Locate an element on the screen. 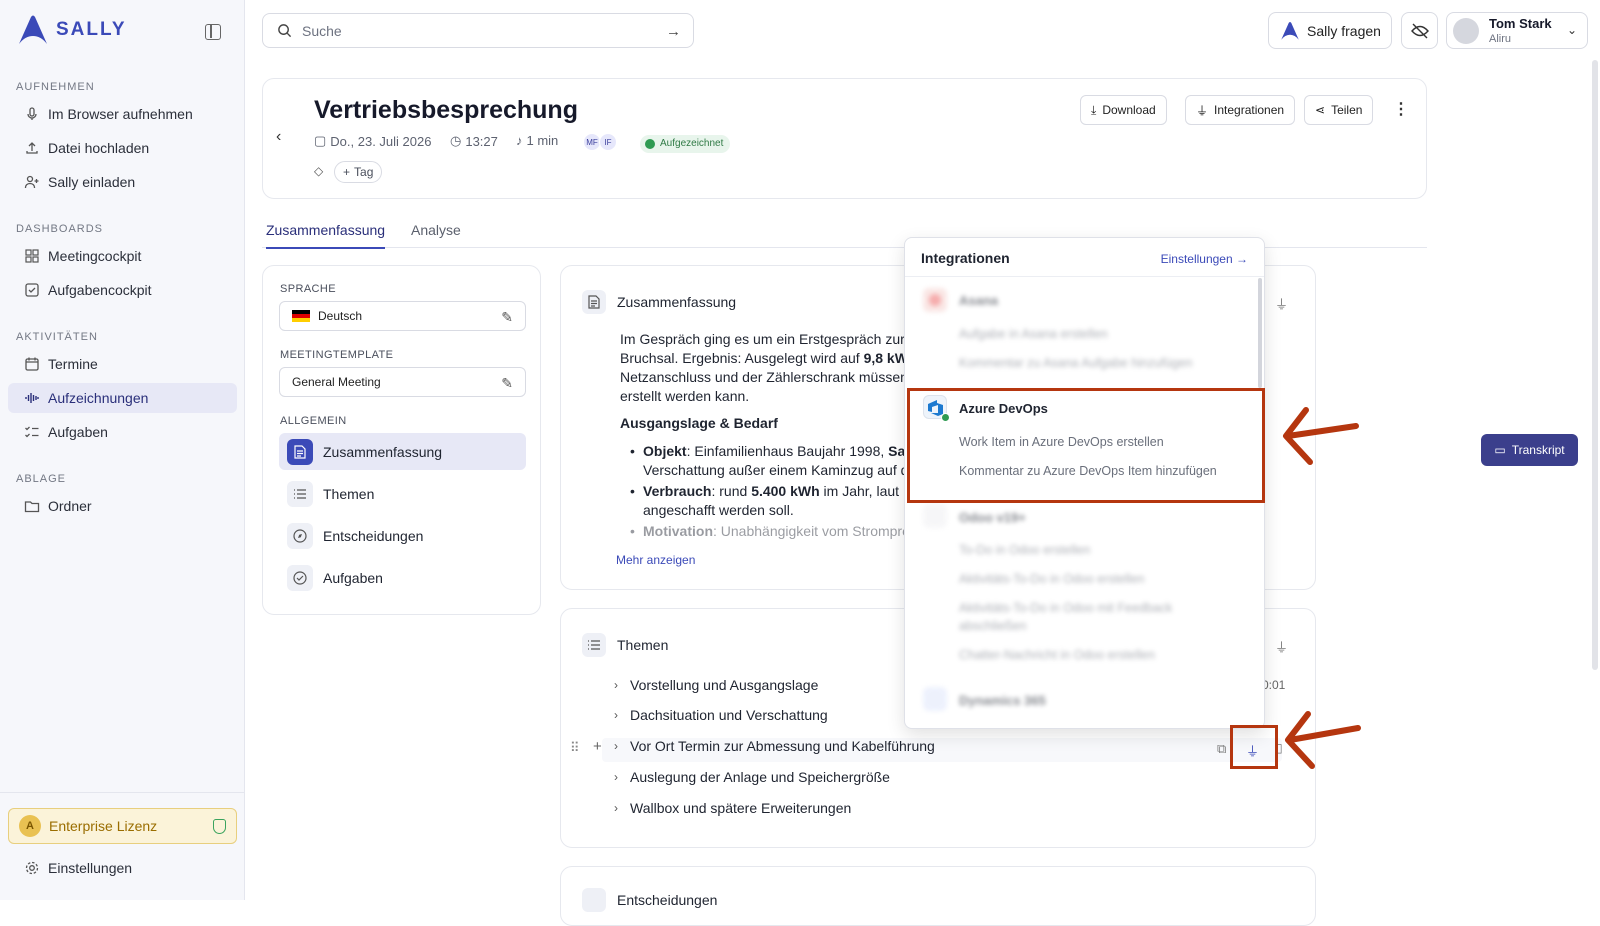 Image resolution: width=1600 pixels, height=926 pixels. microphone-icon is located at coordinates (32, 113).